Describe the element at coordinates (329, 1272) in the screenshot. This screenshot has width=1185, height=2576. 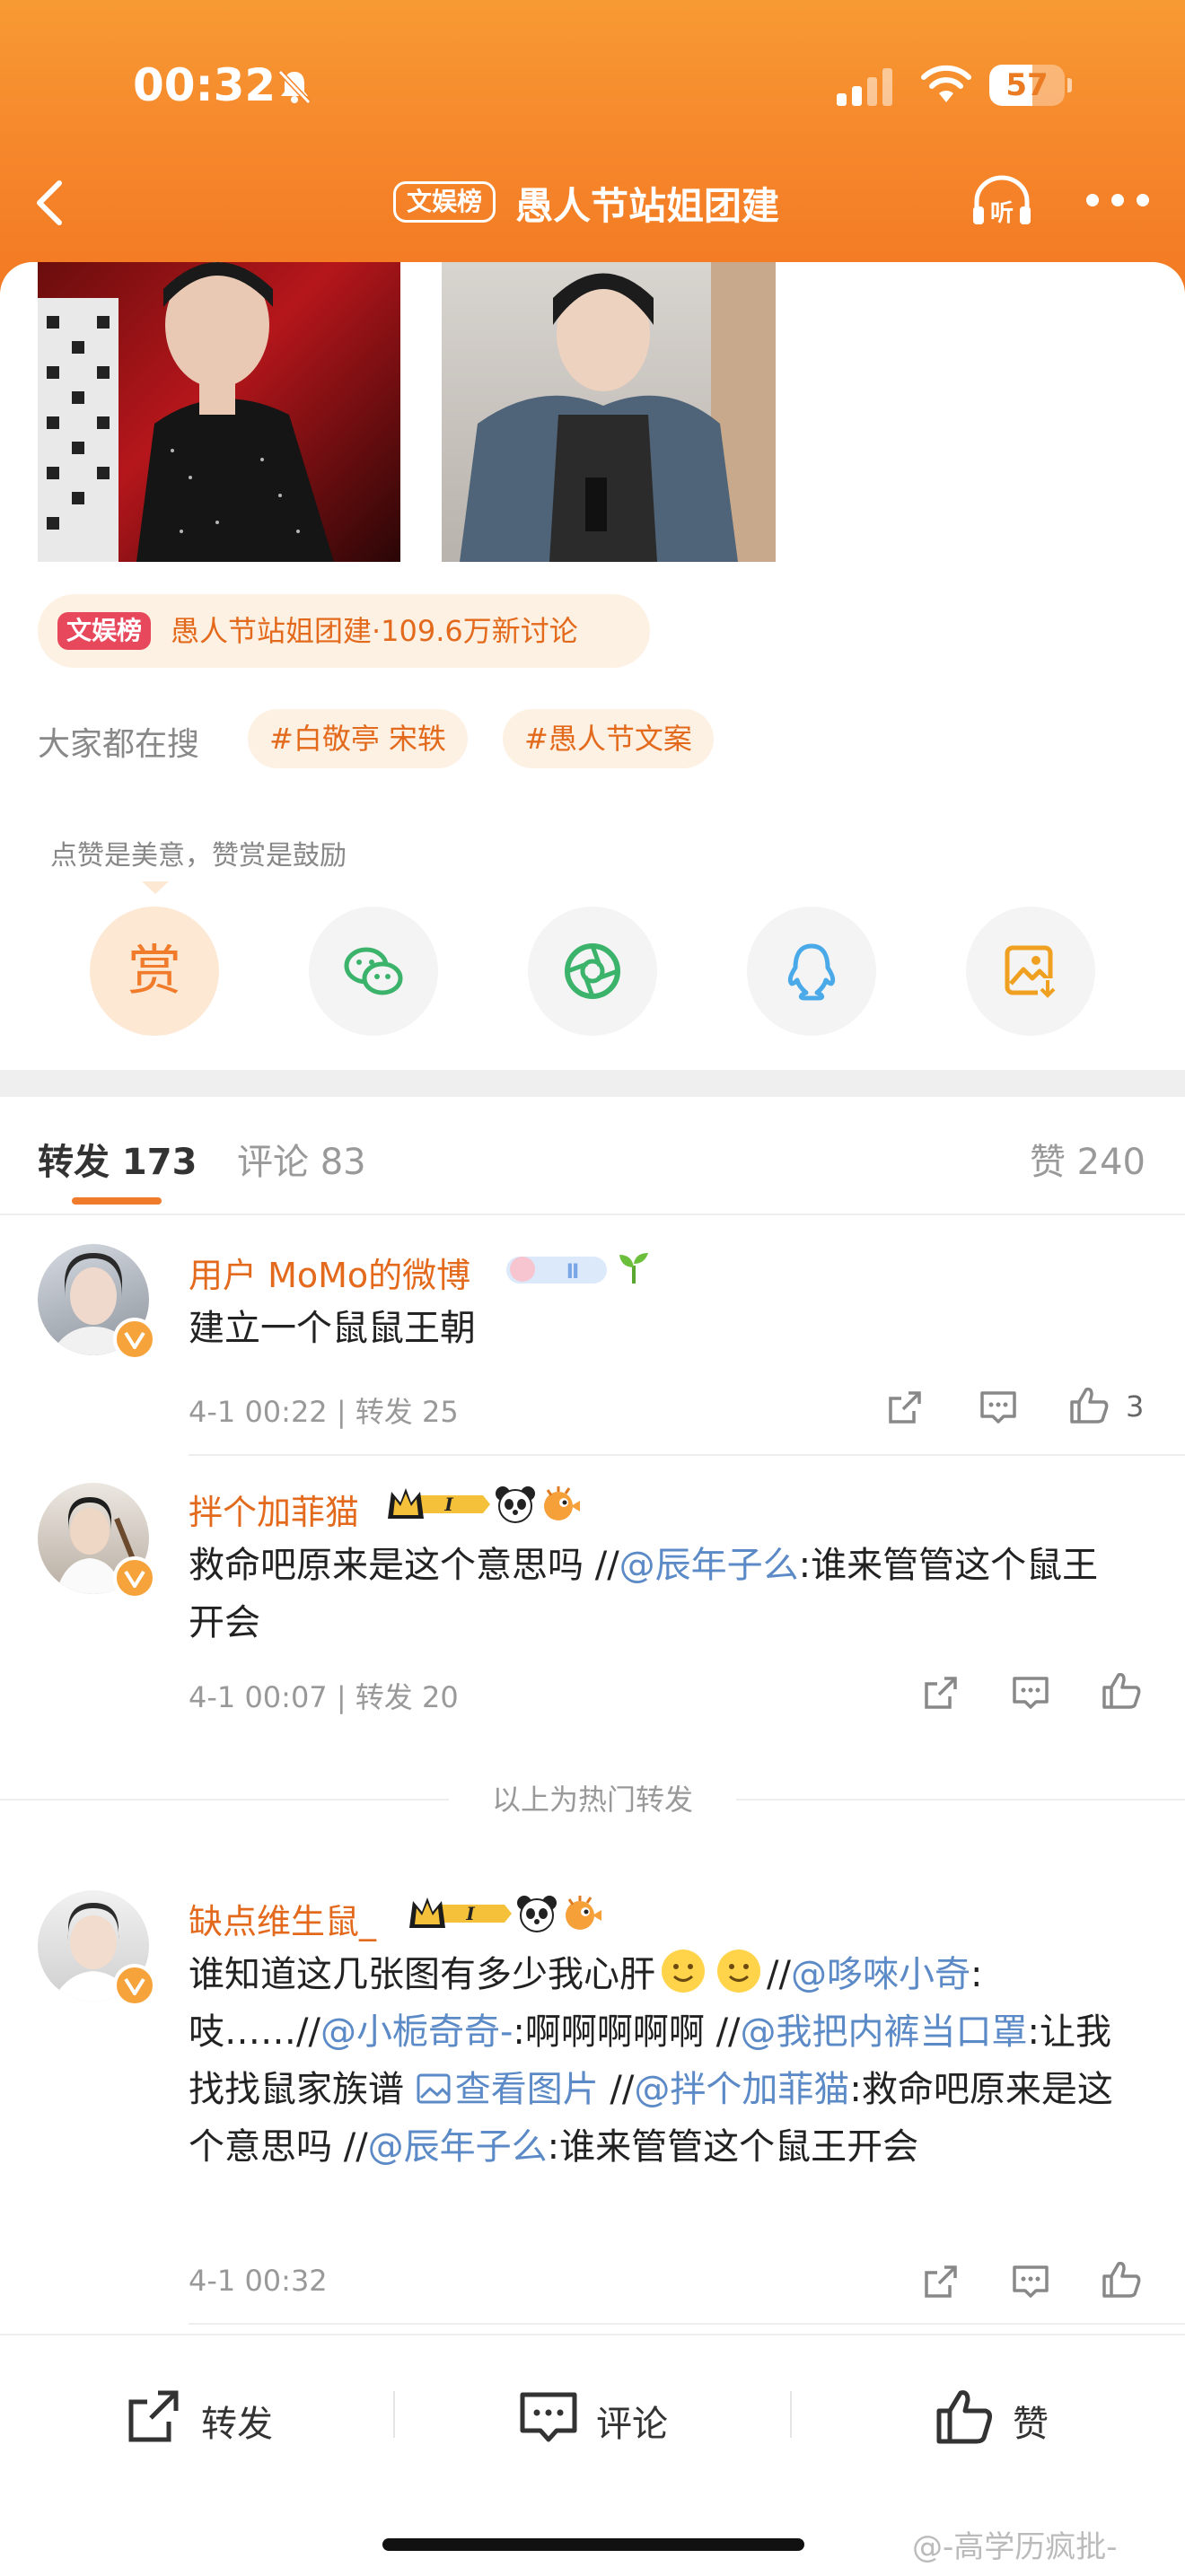
I see `username: 用户 MoMo的微博` at that location.